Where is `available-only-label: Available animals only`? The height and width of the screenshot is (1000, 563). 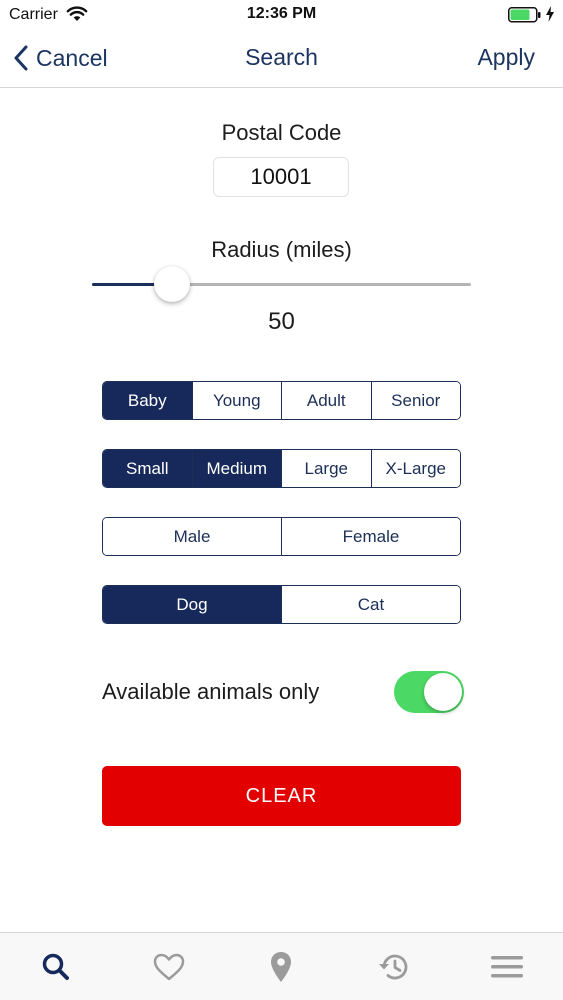
available-only-label: Available animals only is located at coordinates (211, 691).